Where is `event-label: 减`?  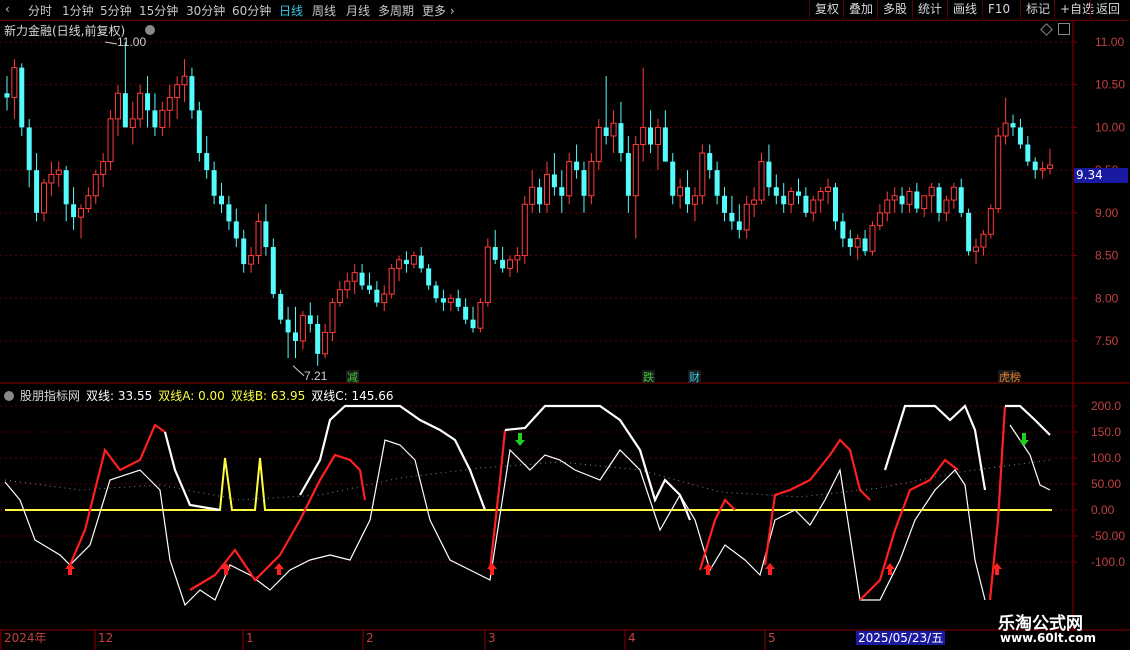 event-label: 减 is located at coordinates (352, 377).